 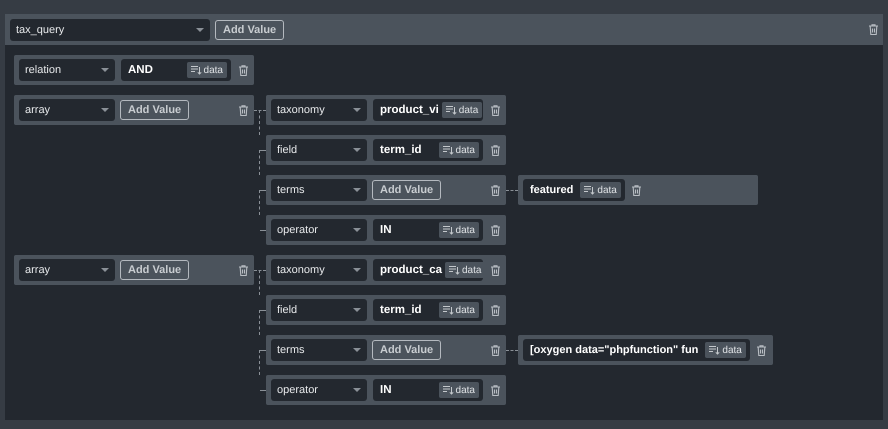 What do you see at coordinates (428, 270) in the screenshot?
I see `value-field: product_ca data` at bounding box center [428, 270].